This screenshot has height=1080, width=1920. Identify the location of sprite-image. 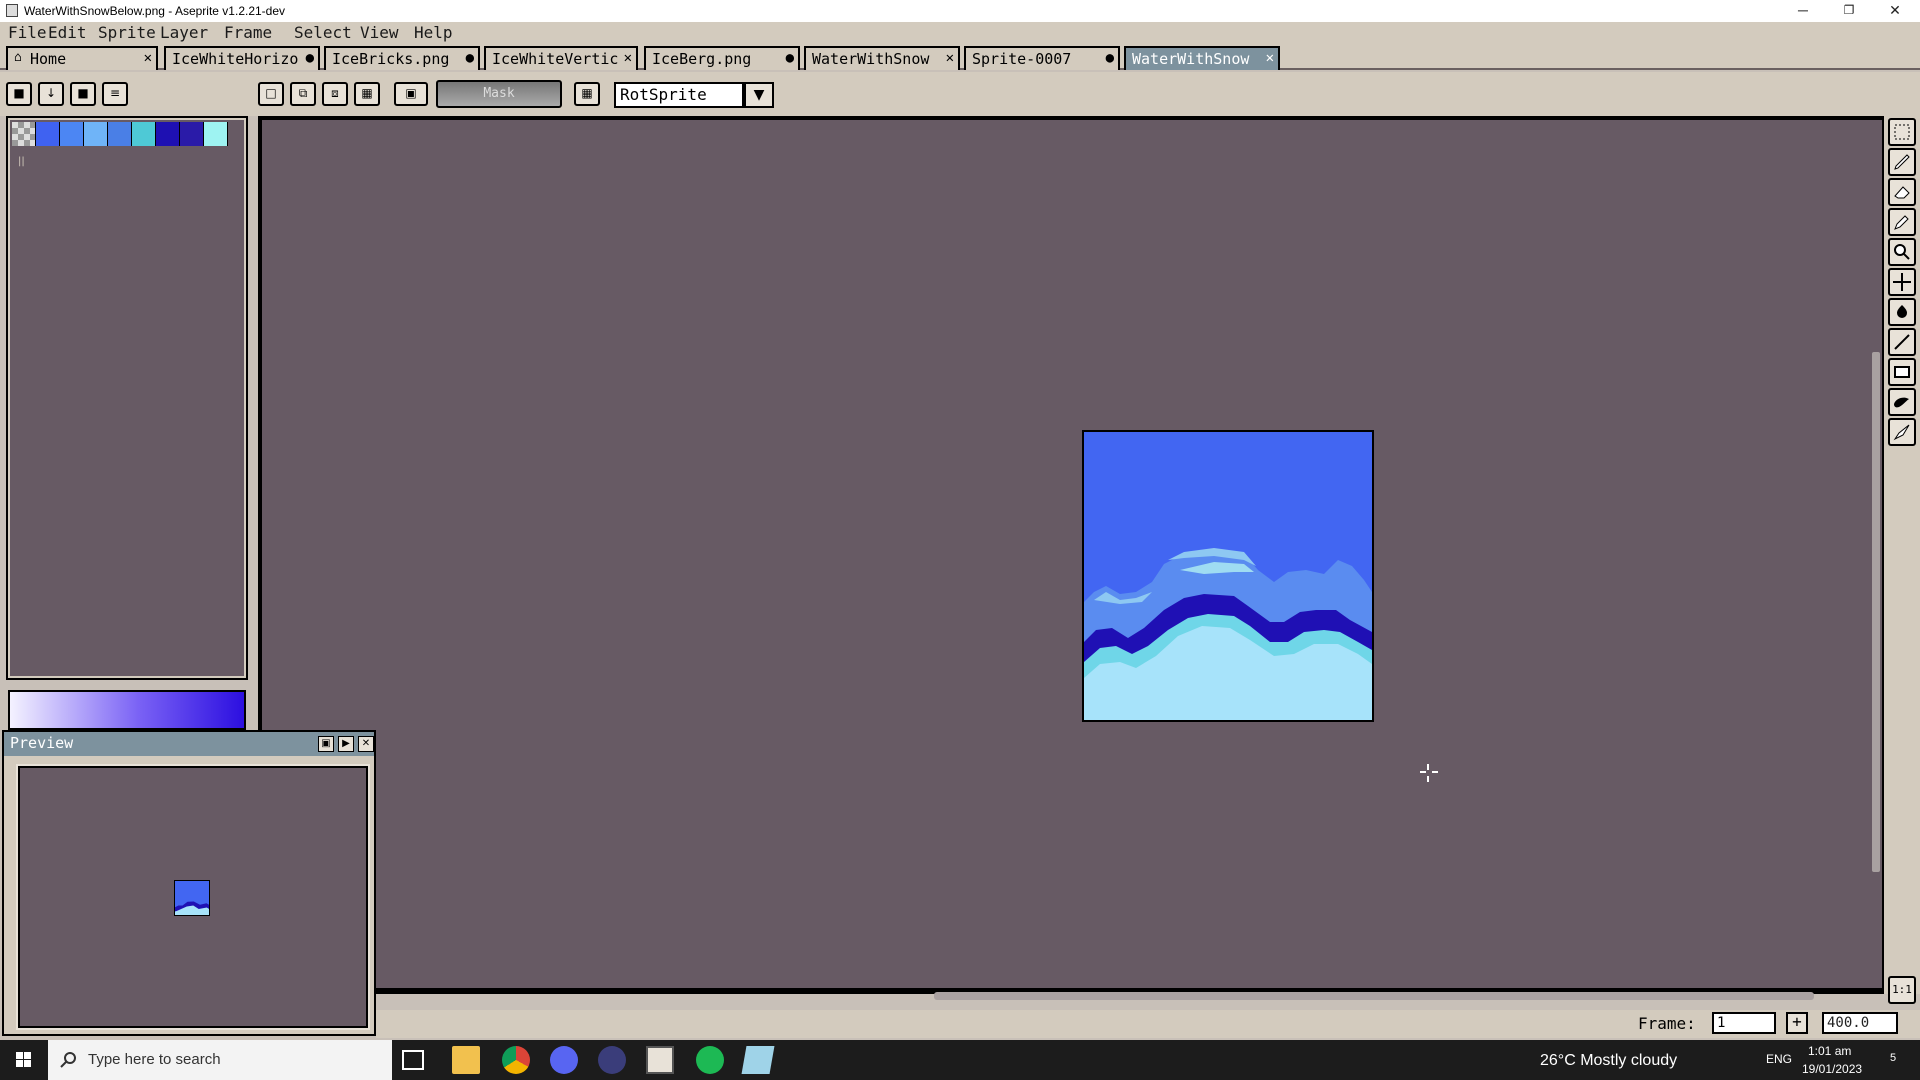
(1228, 576).